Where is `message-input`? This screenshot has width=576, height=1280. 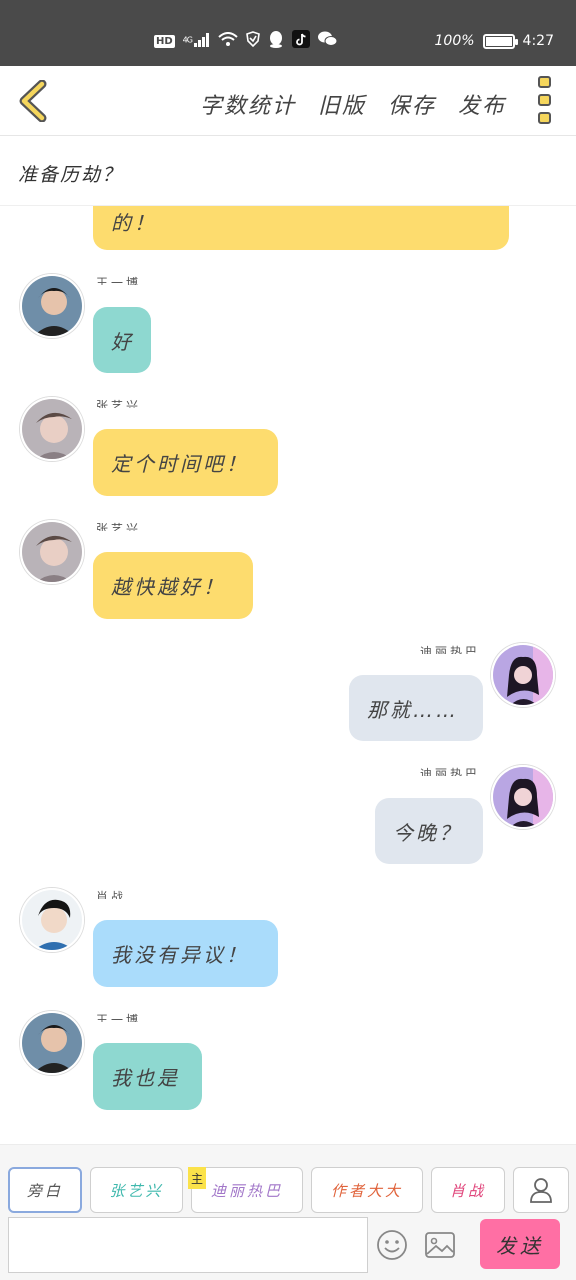 message-input is located at coordinates (188, 1245).